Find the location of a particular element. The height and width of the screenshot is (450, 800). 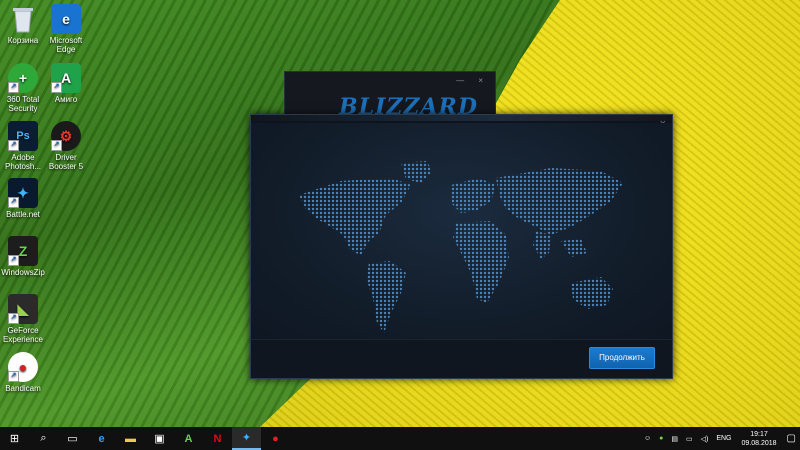

file-explorer-icon: ▬ is located at coordinates (130, 438).